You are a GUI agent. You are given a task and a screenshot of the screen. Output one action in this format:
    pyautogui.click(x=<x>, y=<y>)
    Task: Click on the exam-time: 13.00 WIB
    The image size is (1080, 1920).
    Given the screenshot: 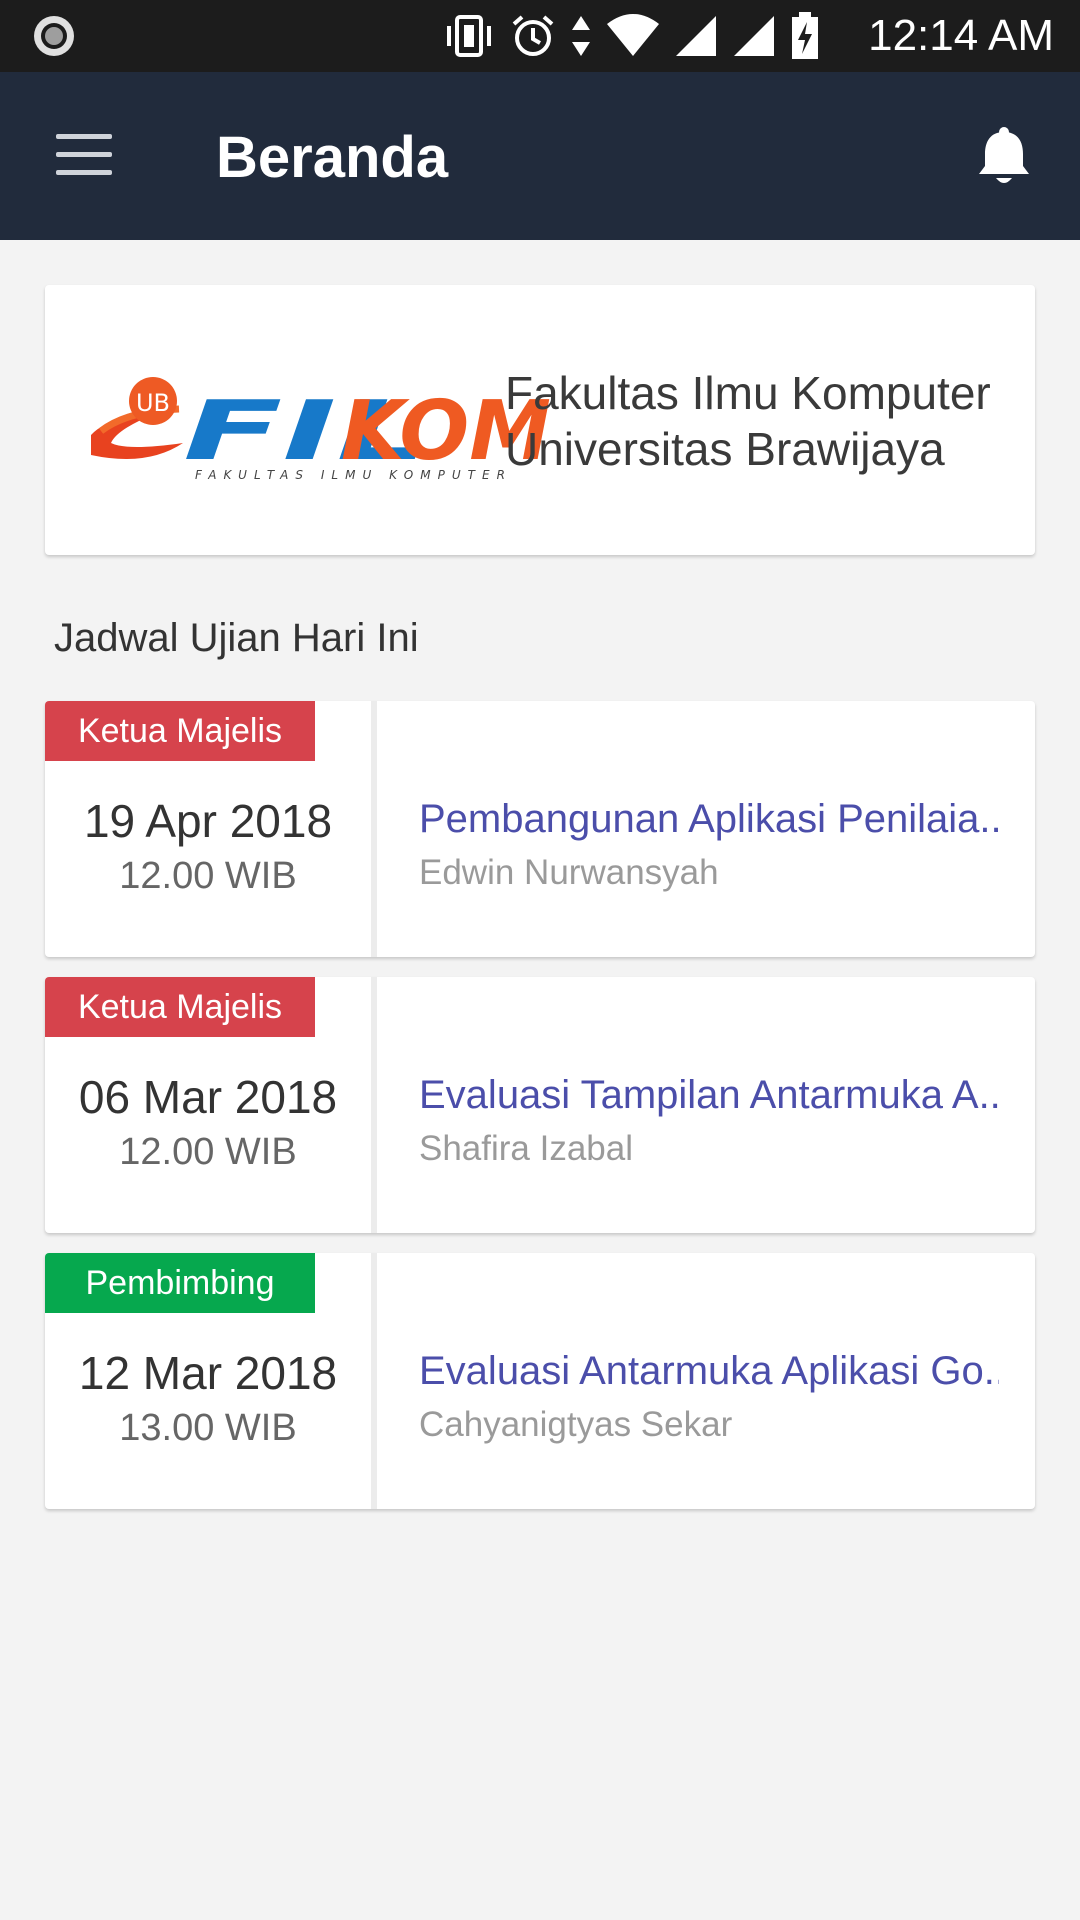 What is the action you would take?
    pyautogui.click(x=208, y=1428)
    